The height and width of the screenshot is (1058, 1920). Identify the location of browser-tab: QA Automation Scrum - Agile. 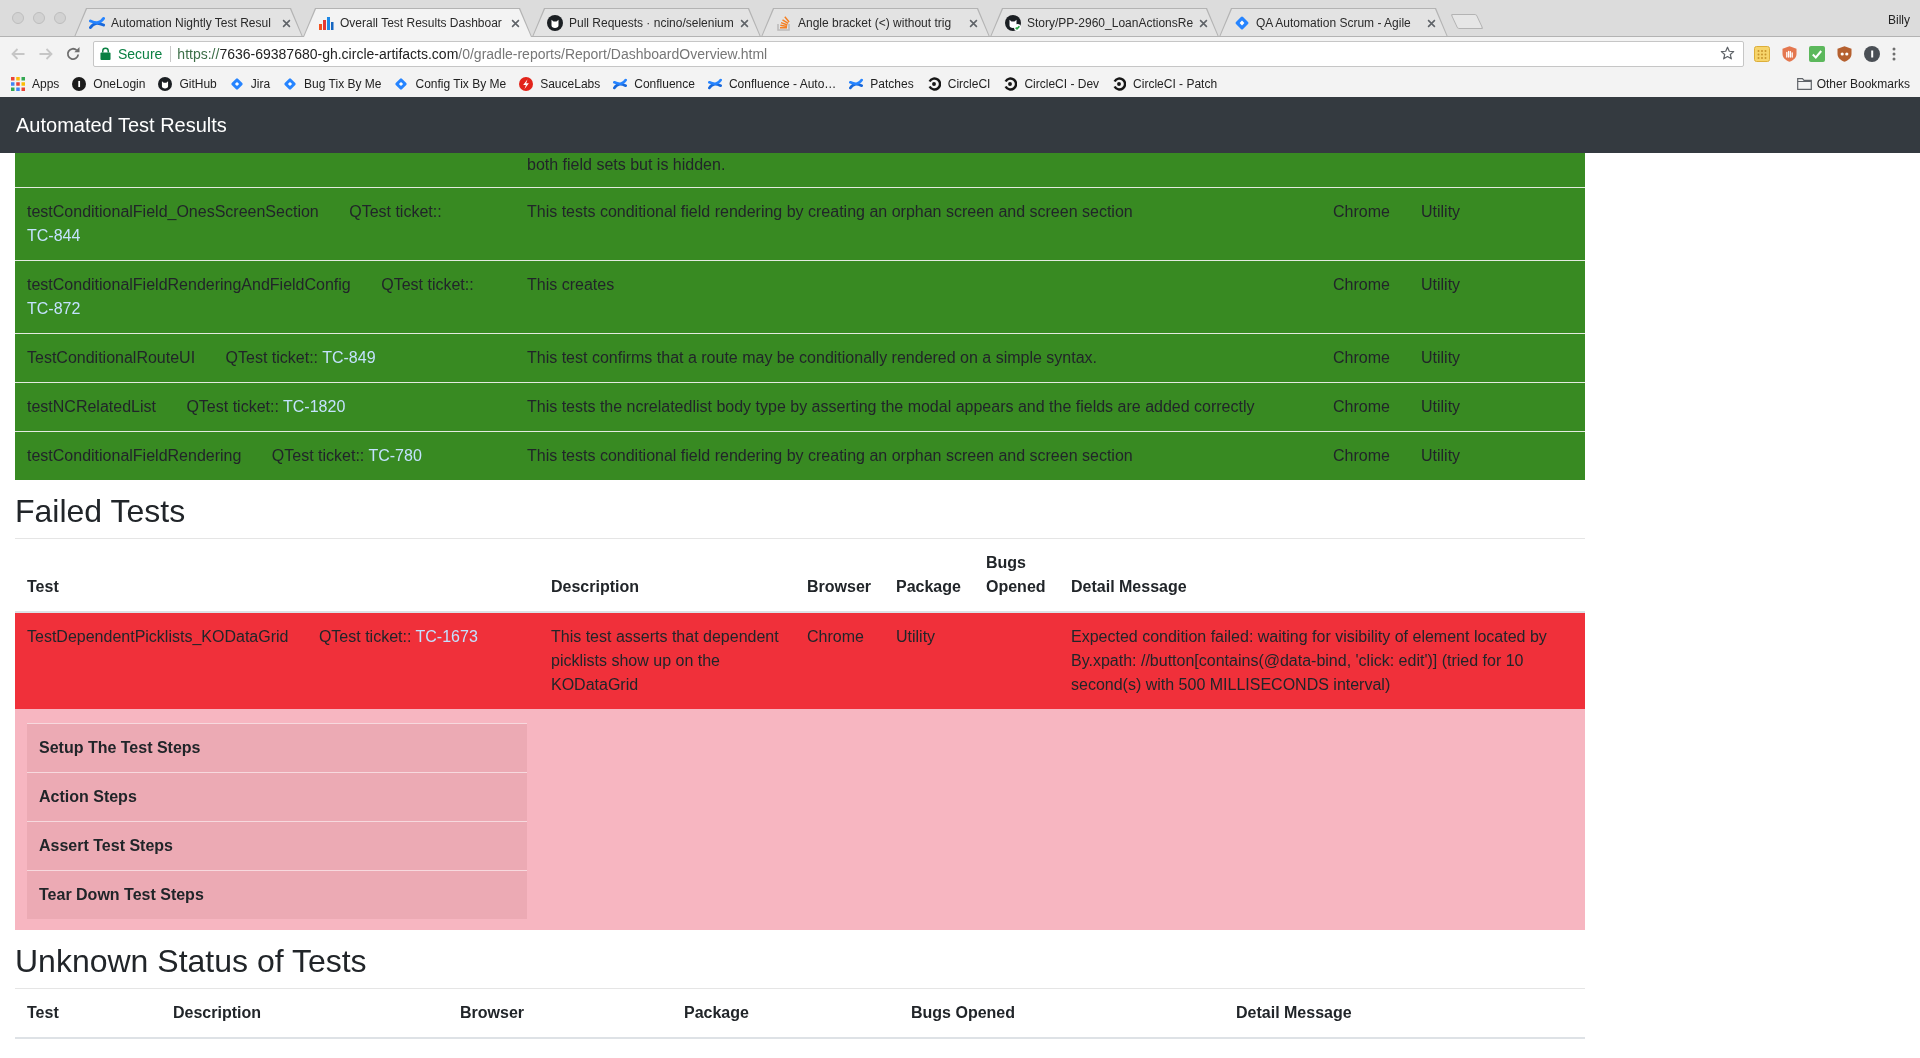
(1333, 22).